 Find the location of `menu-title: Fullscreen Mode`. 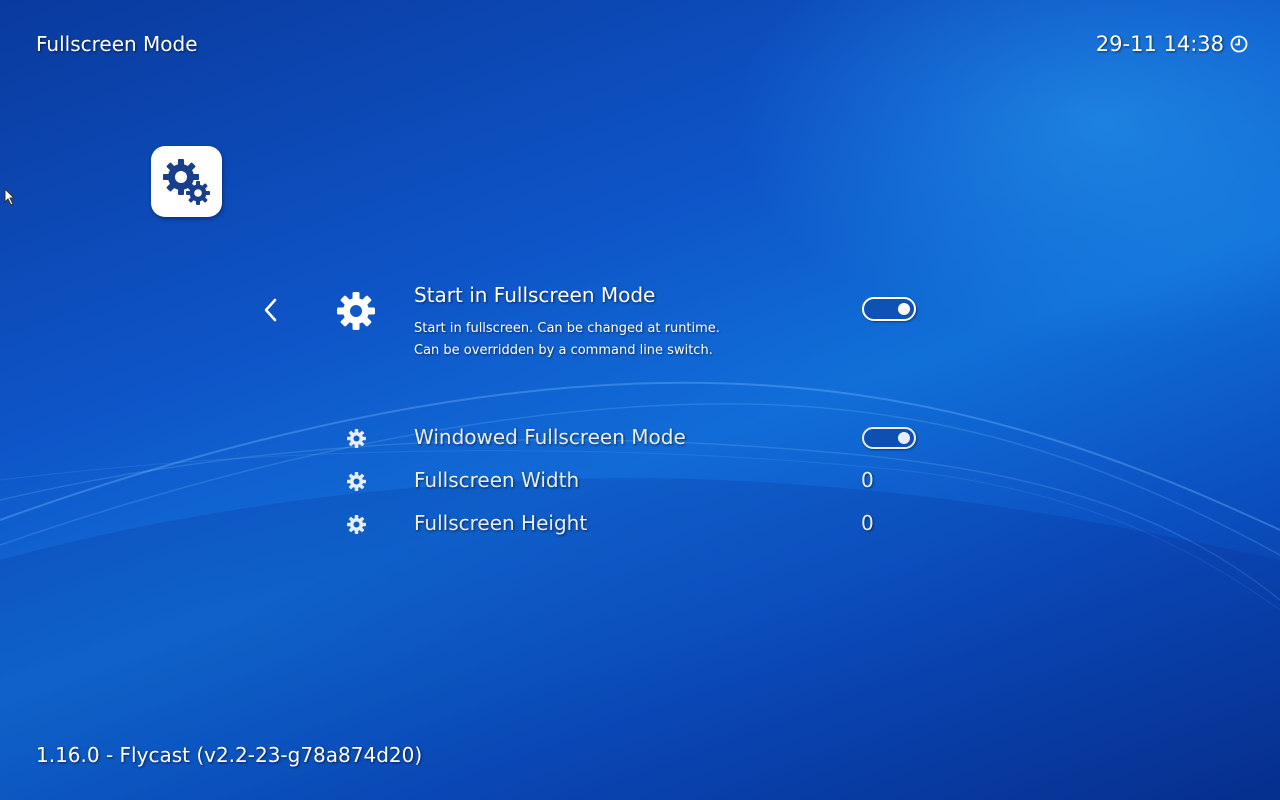

menu-title: Fullscreen Mode is located at coordinates (117, 44).